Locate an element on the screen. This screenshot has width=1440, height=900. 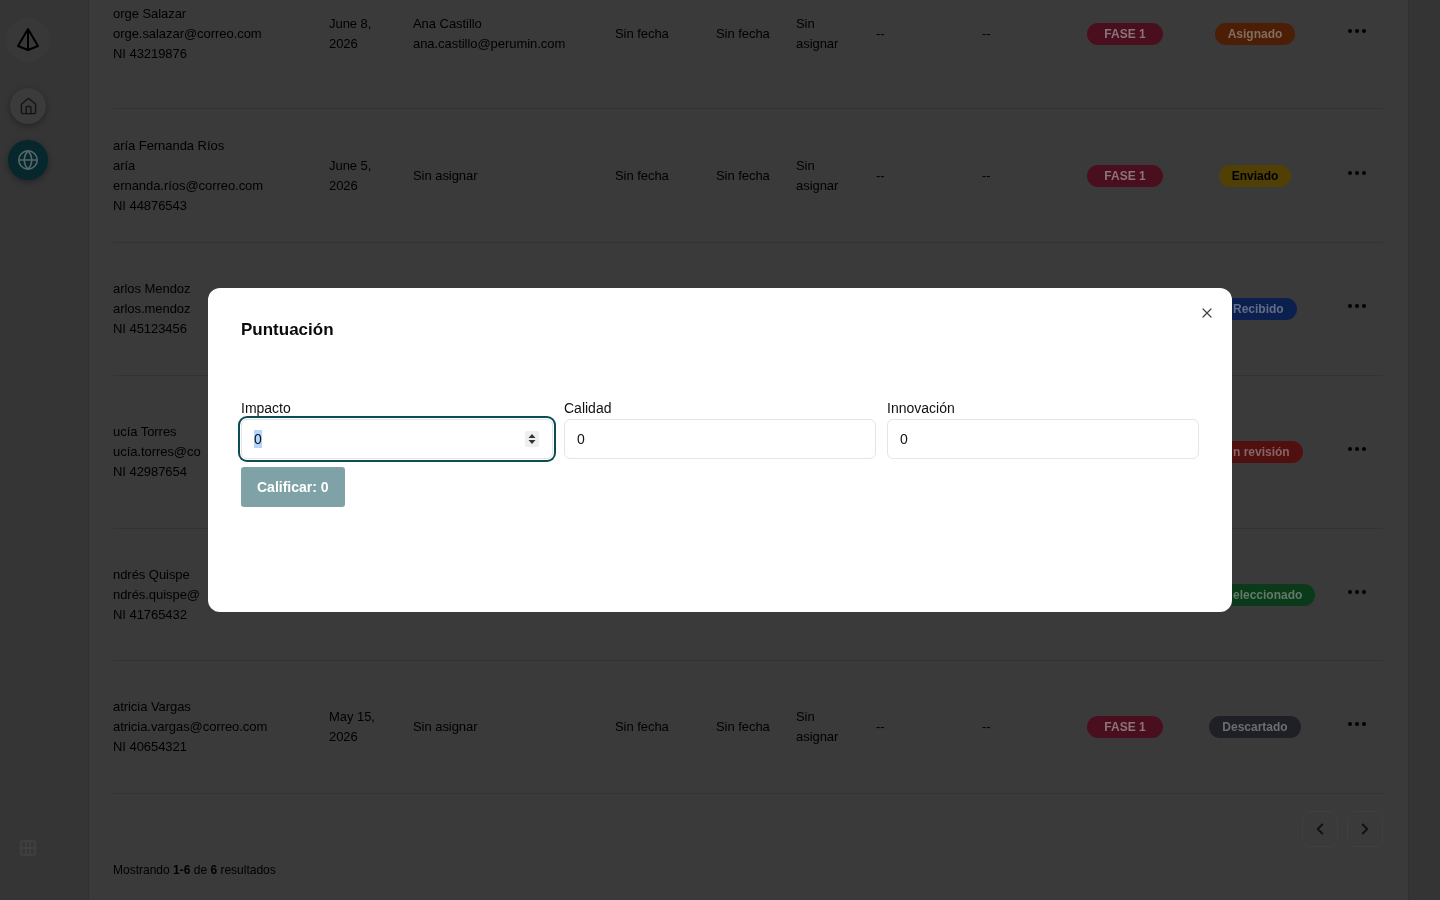
cell-text: ucía Torres is located at coordinates (145, 432).